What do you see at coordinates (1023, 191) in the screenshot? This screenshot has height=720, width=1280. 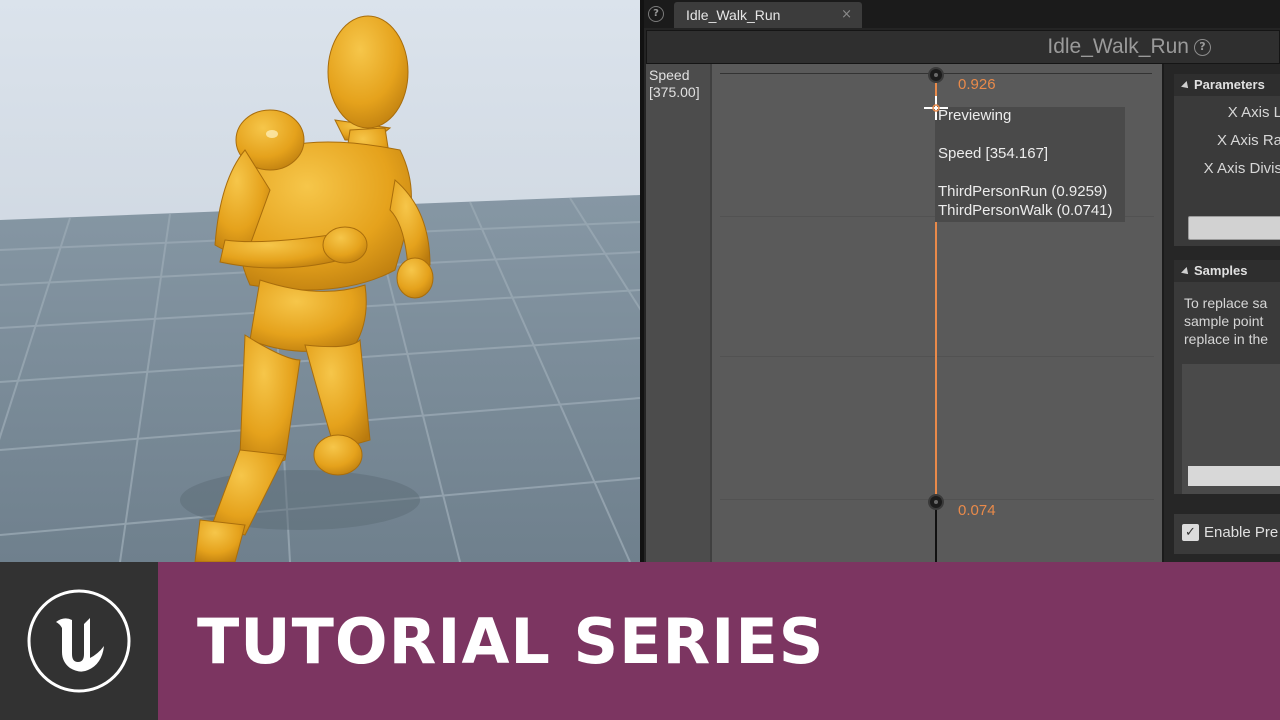 I see `tooltip-run-weight: ThirdPersonRun (0.9259)` at bounding box center [1023, 191].